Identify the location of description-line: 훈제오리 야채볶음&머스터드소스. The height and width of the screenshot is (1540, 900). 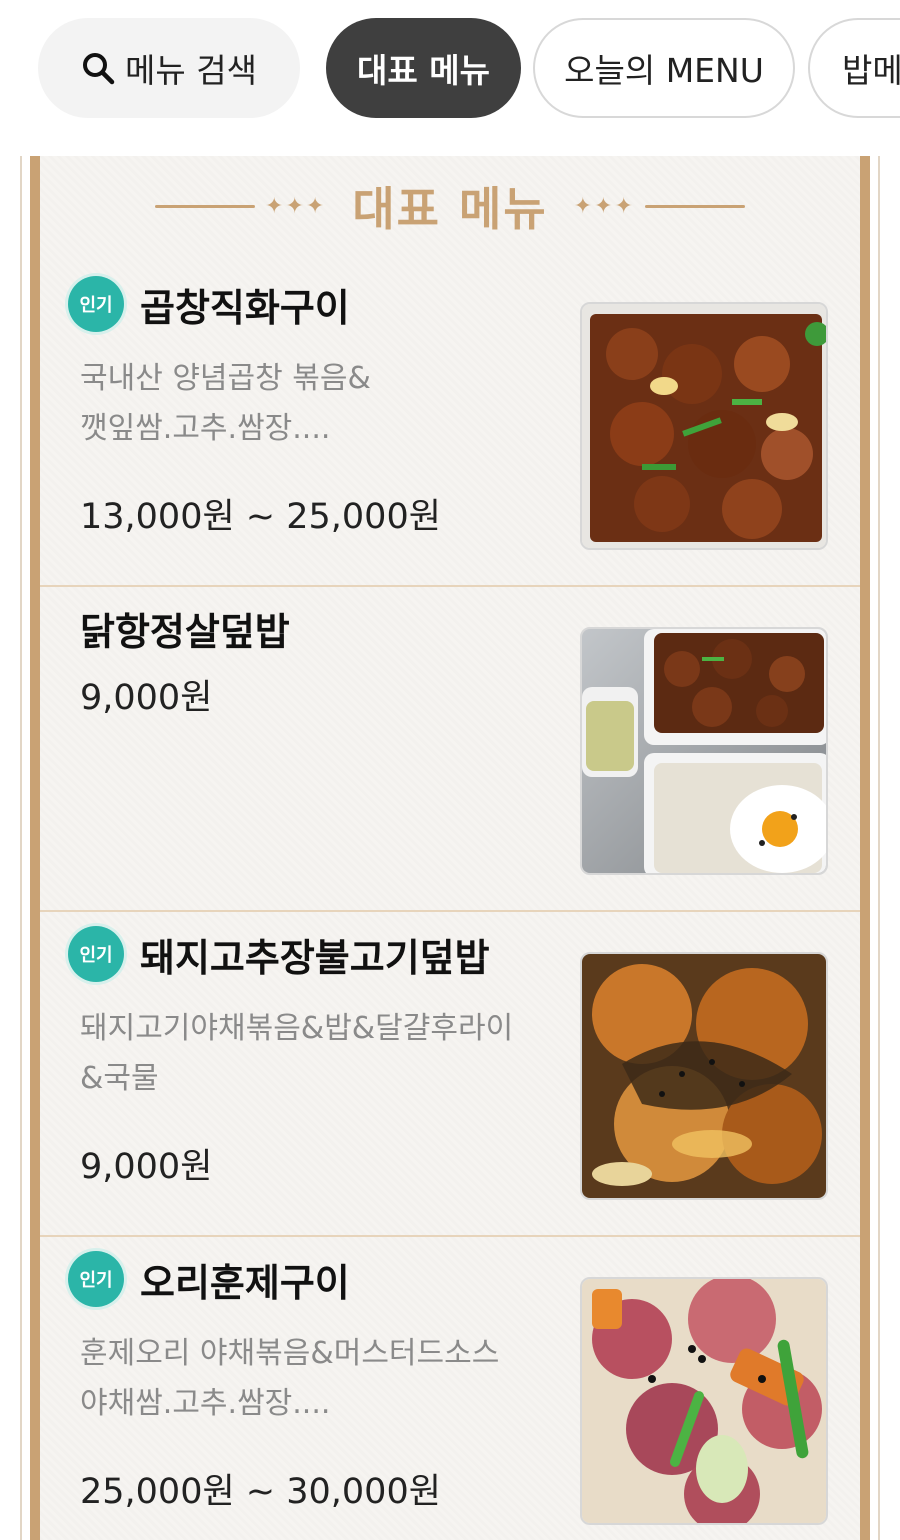
(290, 1353).